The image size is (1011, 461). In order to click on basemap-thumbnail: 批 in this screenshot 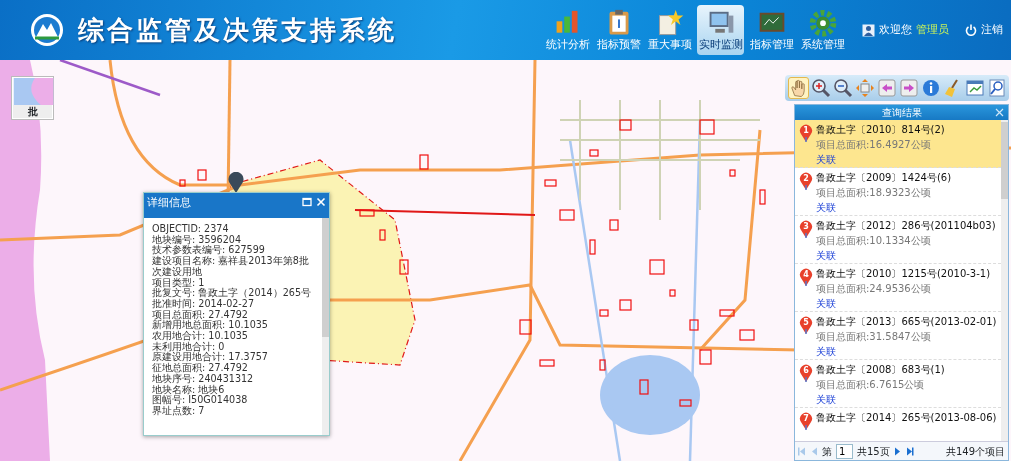, I will do `click(32, 98)`.